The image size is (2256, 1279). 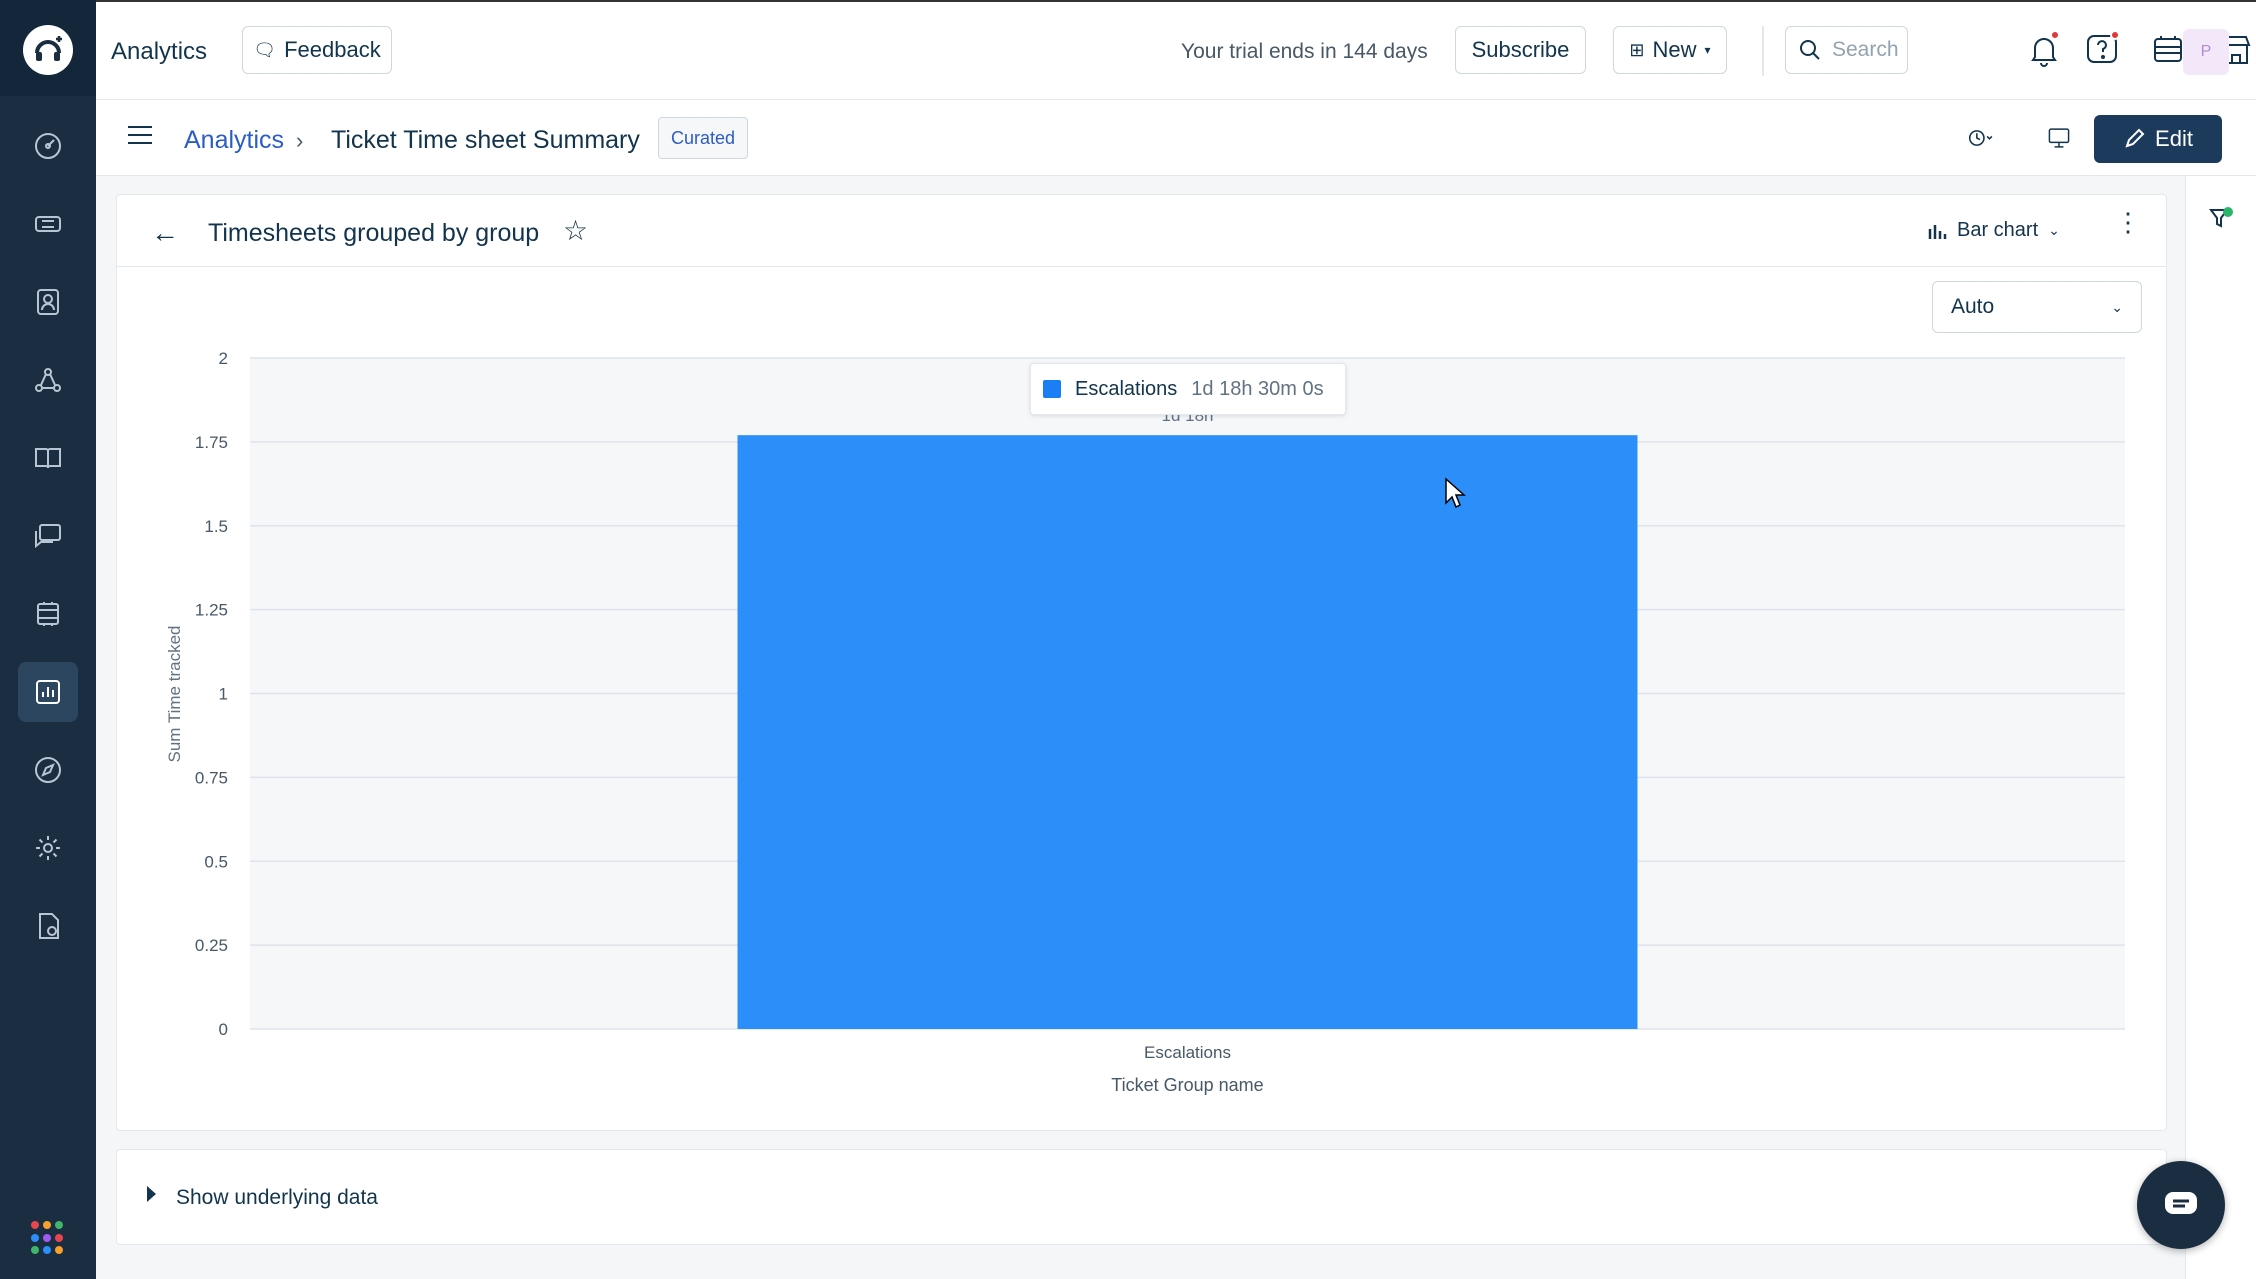 What do you see at coordinates (48, 1238) in the screenshot?
I see `apps-grid-icon` at bounding box center [48, 1238].